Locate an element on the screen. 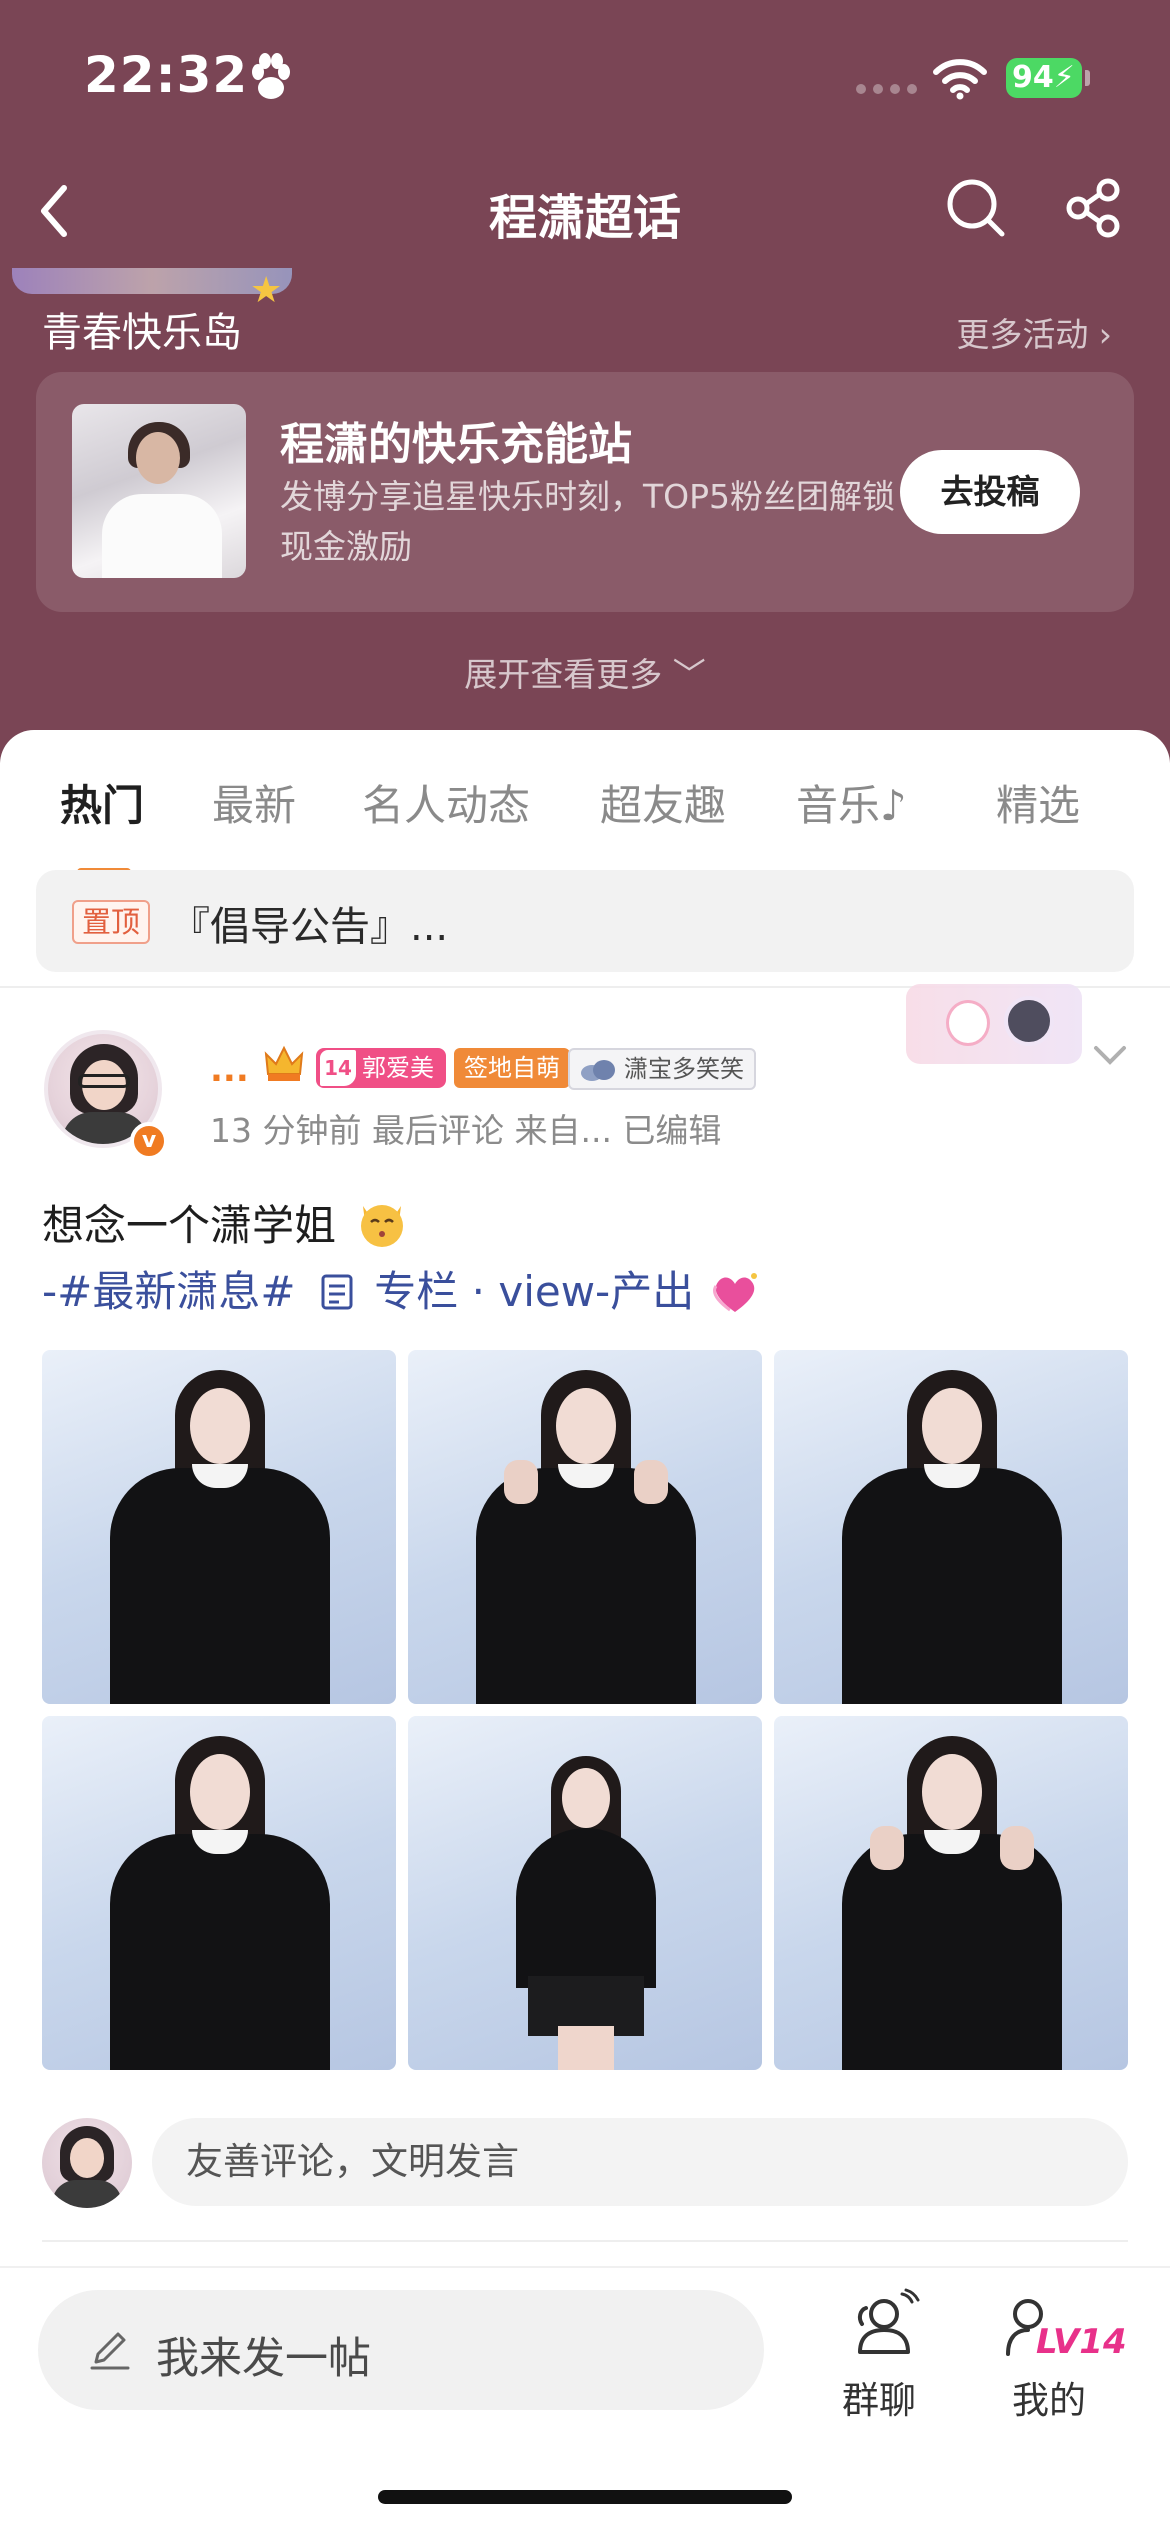 The image size is (1170, 2532). custom-badge-label: 潇宝多笑笑 is located at coordinates (684, 1069).